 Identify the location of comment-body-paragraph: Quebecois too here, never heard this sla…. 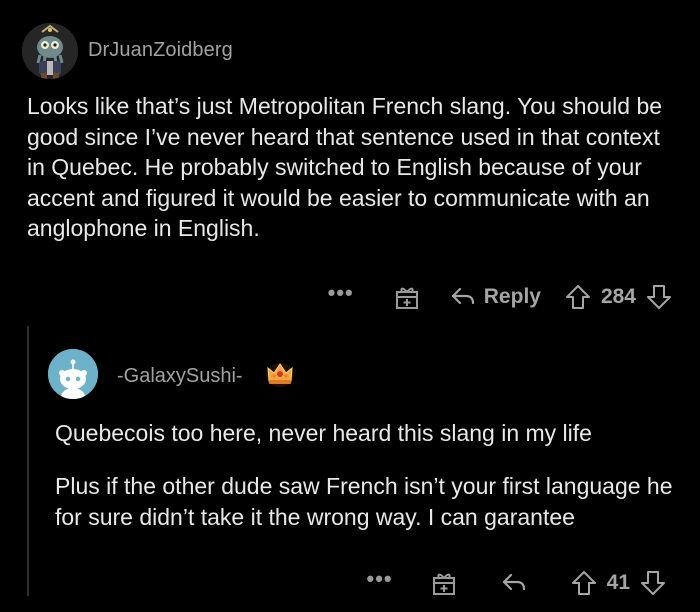
(323, 433).